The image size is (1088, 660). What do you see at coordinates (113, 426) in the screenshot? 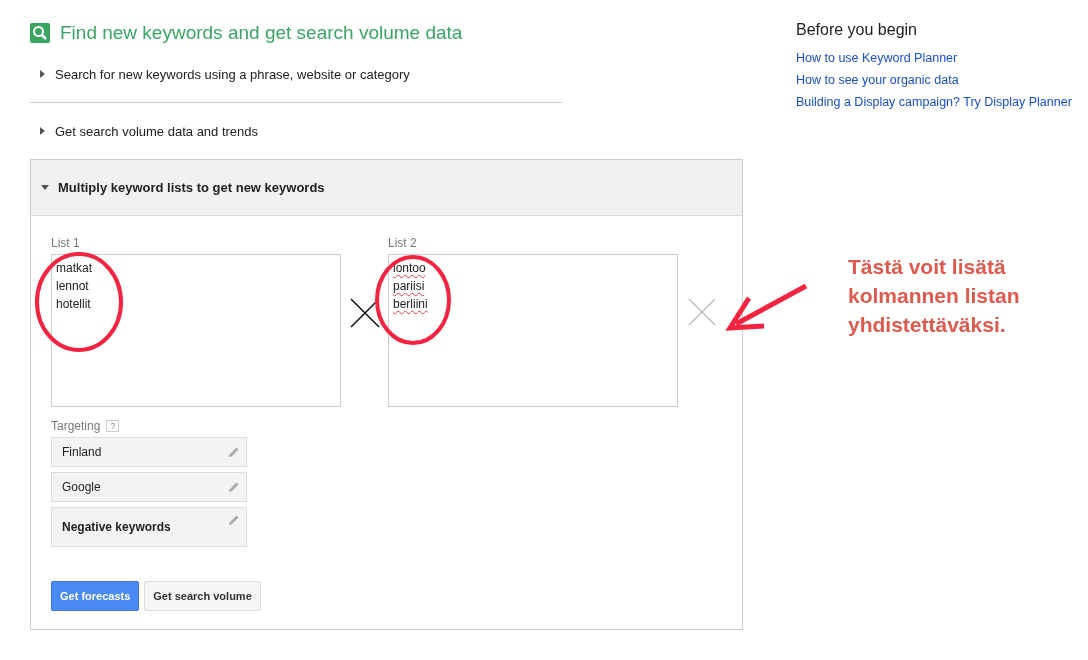
I see `help-icon: ?` at bounding box center [113, 426].